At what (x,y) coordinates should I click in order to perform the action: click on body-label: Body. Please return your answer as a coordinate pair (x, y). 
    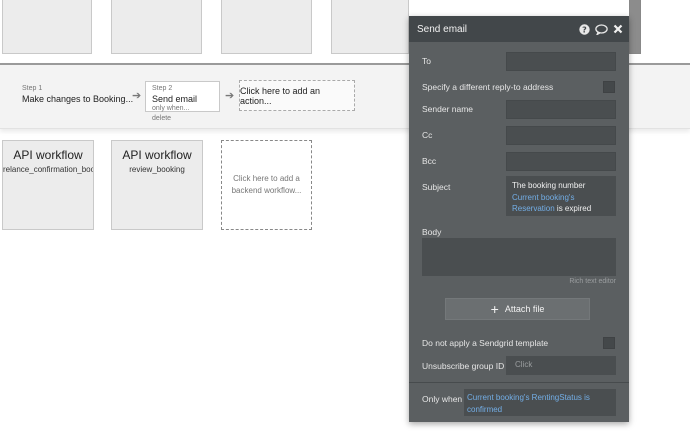
    Looking at the image, I should click on (432, 232).